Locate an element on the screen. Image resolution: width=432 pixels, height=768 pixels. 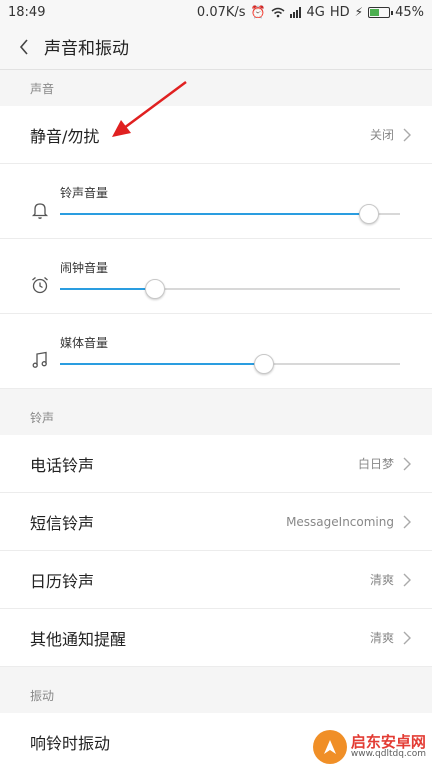
signal-icon is located at coordinates (295, 12).